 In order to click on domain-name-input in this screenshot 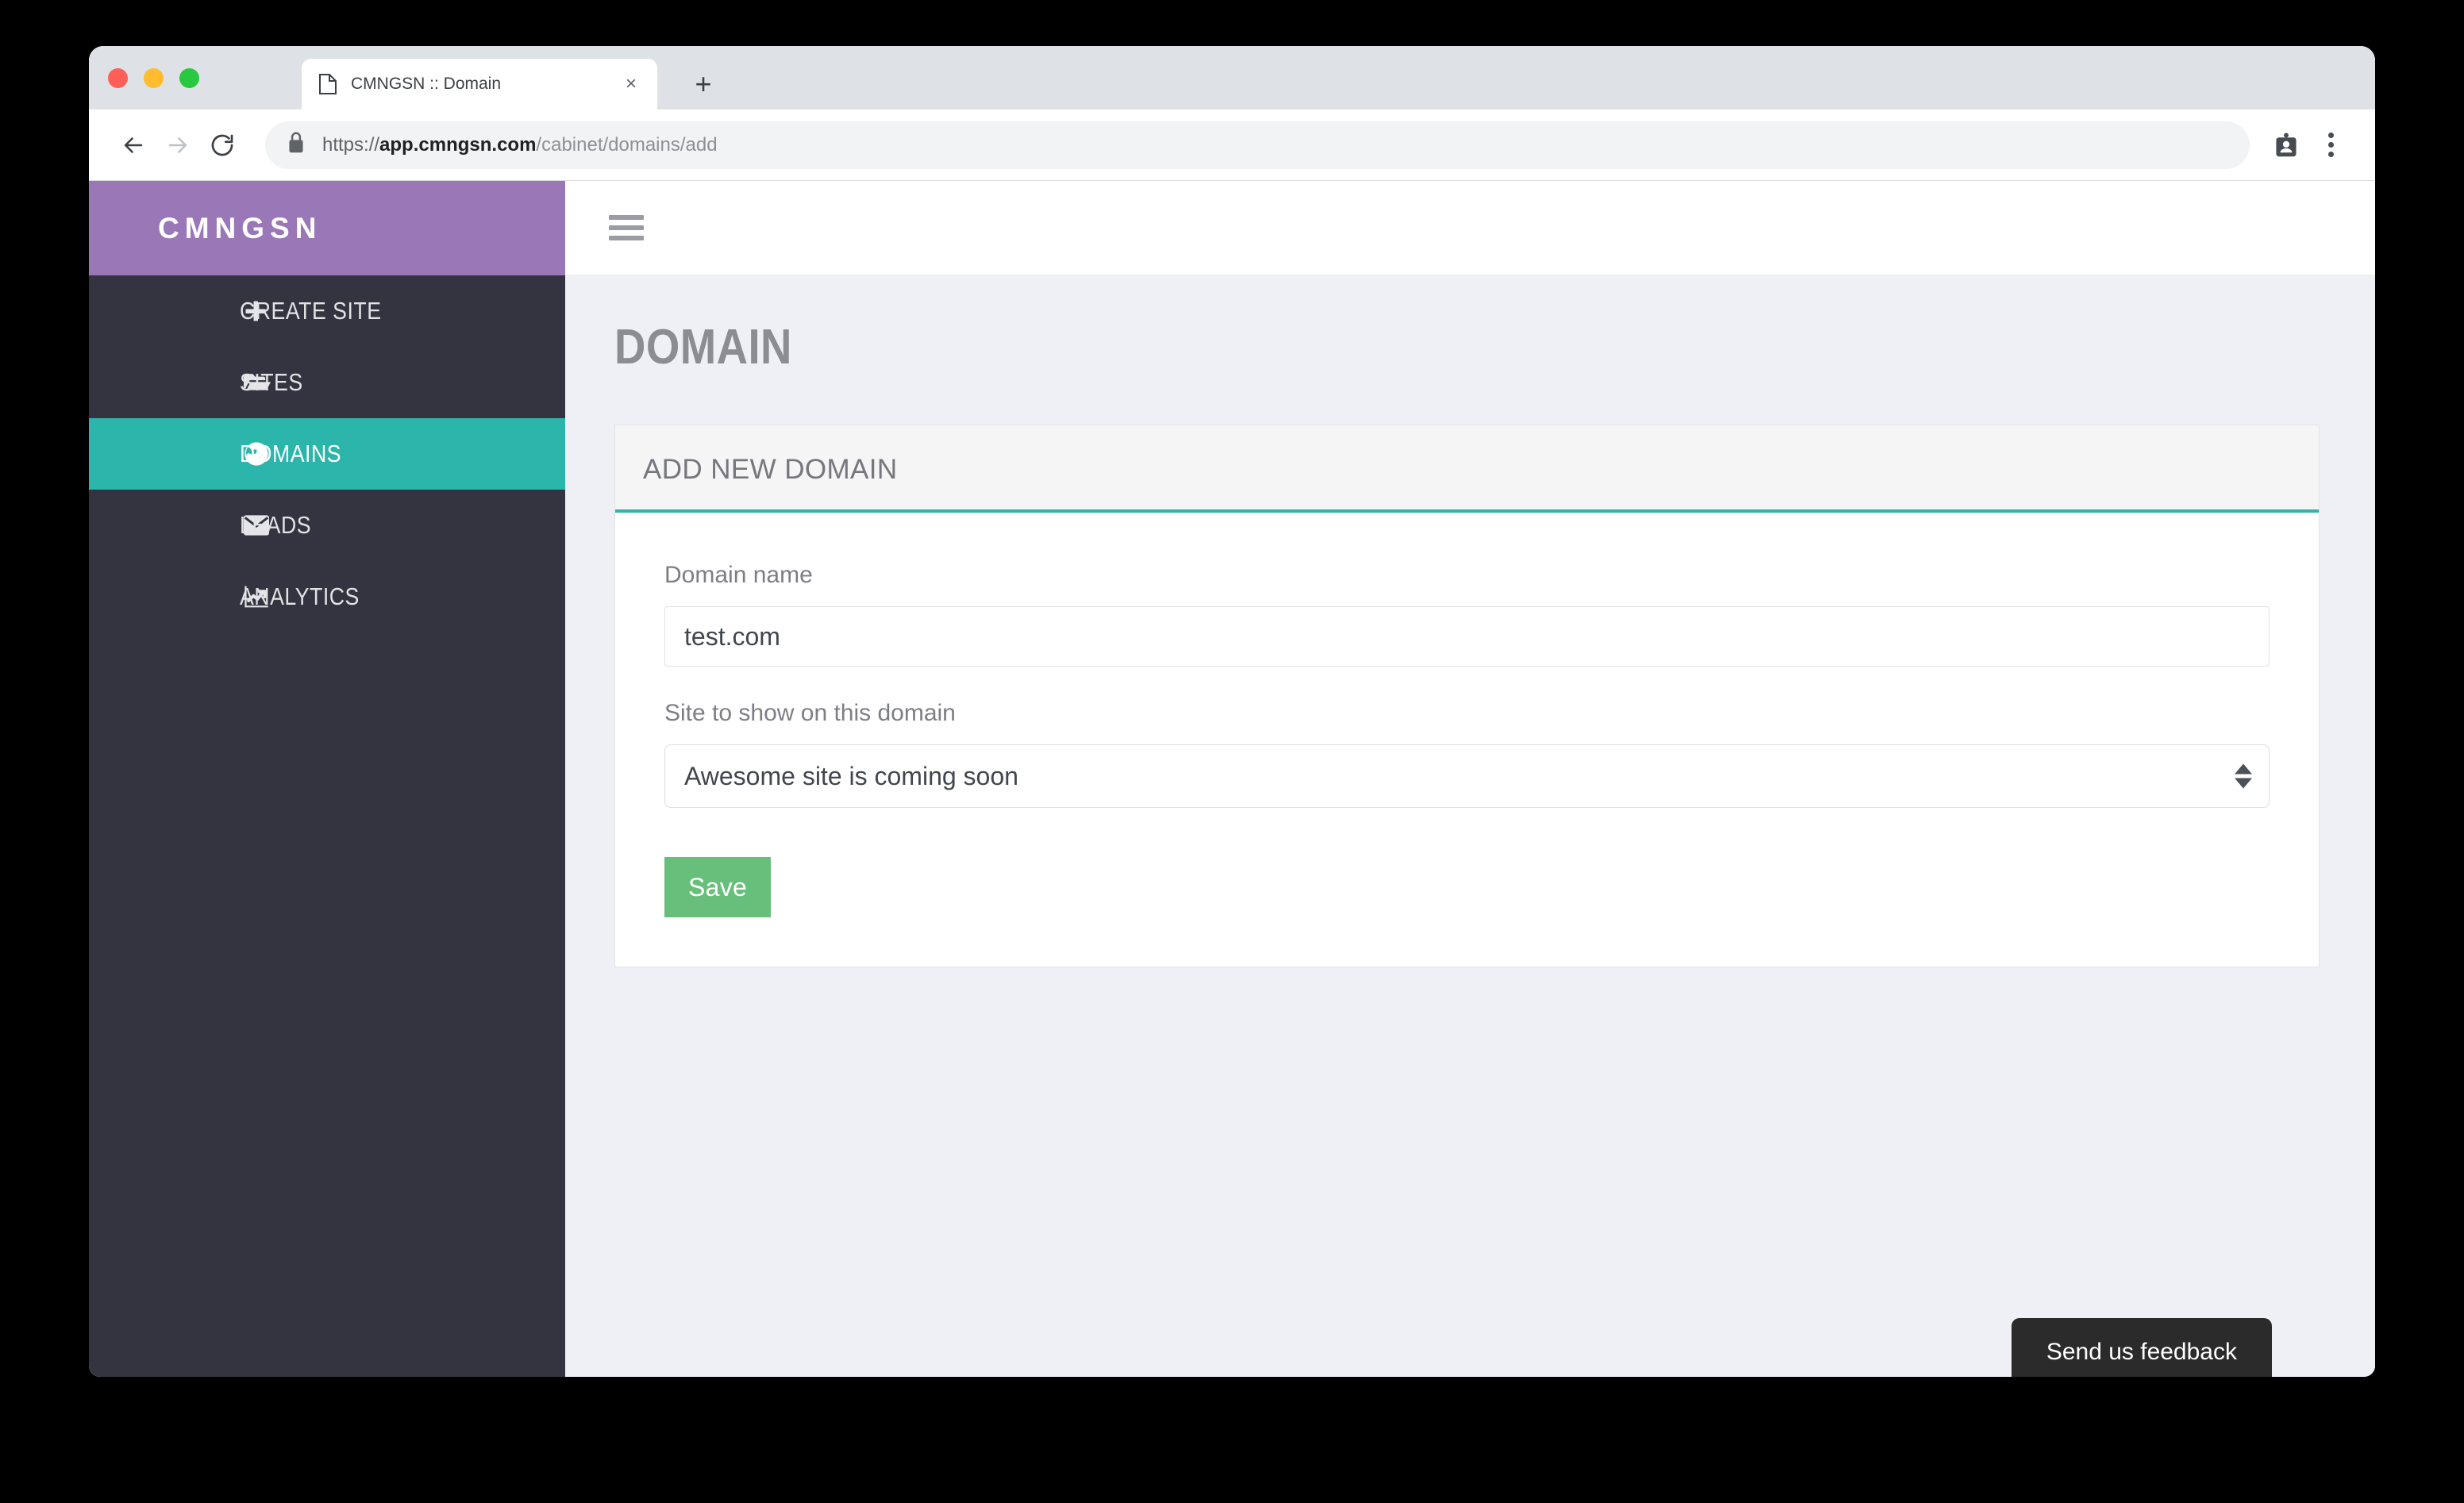, I will do `click(1467, 637)`.